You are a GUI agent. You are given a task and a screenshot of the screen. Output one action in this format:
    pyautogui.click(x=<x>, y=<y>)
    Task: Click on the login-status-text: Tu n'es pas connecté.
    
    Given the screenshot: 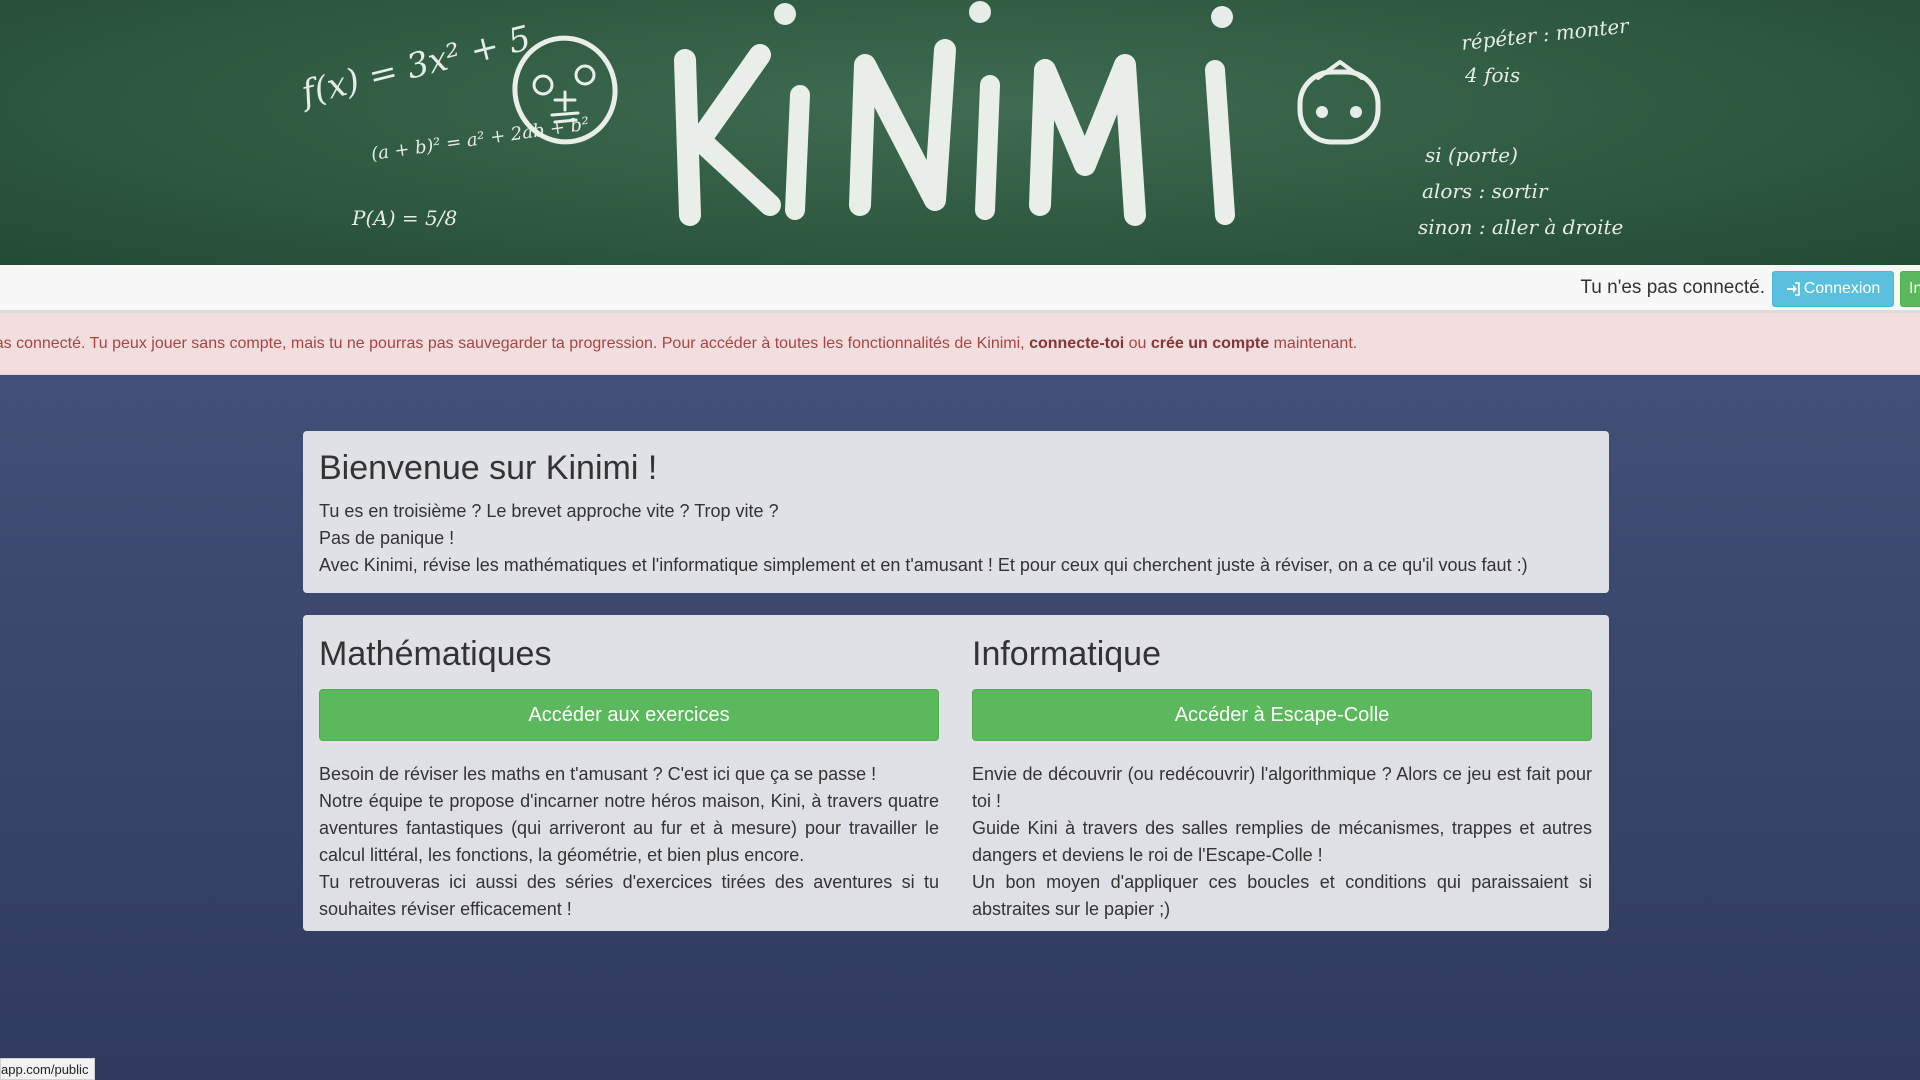 What is the action you would take?
    pyautogui.click(x=1672, y=287)
    